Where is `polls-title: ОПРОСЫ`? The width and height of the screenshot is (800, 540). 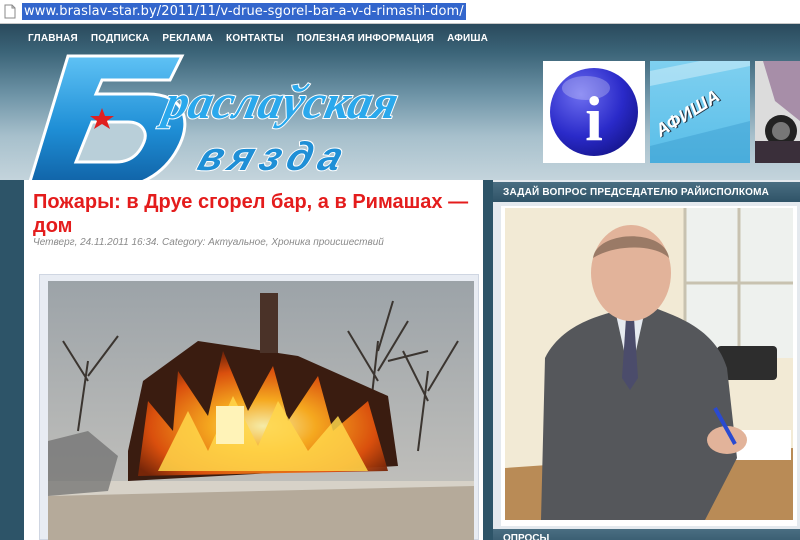
polls-title: ОПРОСЫ is located at coordinates (646, 534).